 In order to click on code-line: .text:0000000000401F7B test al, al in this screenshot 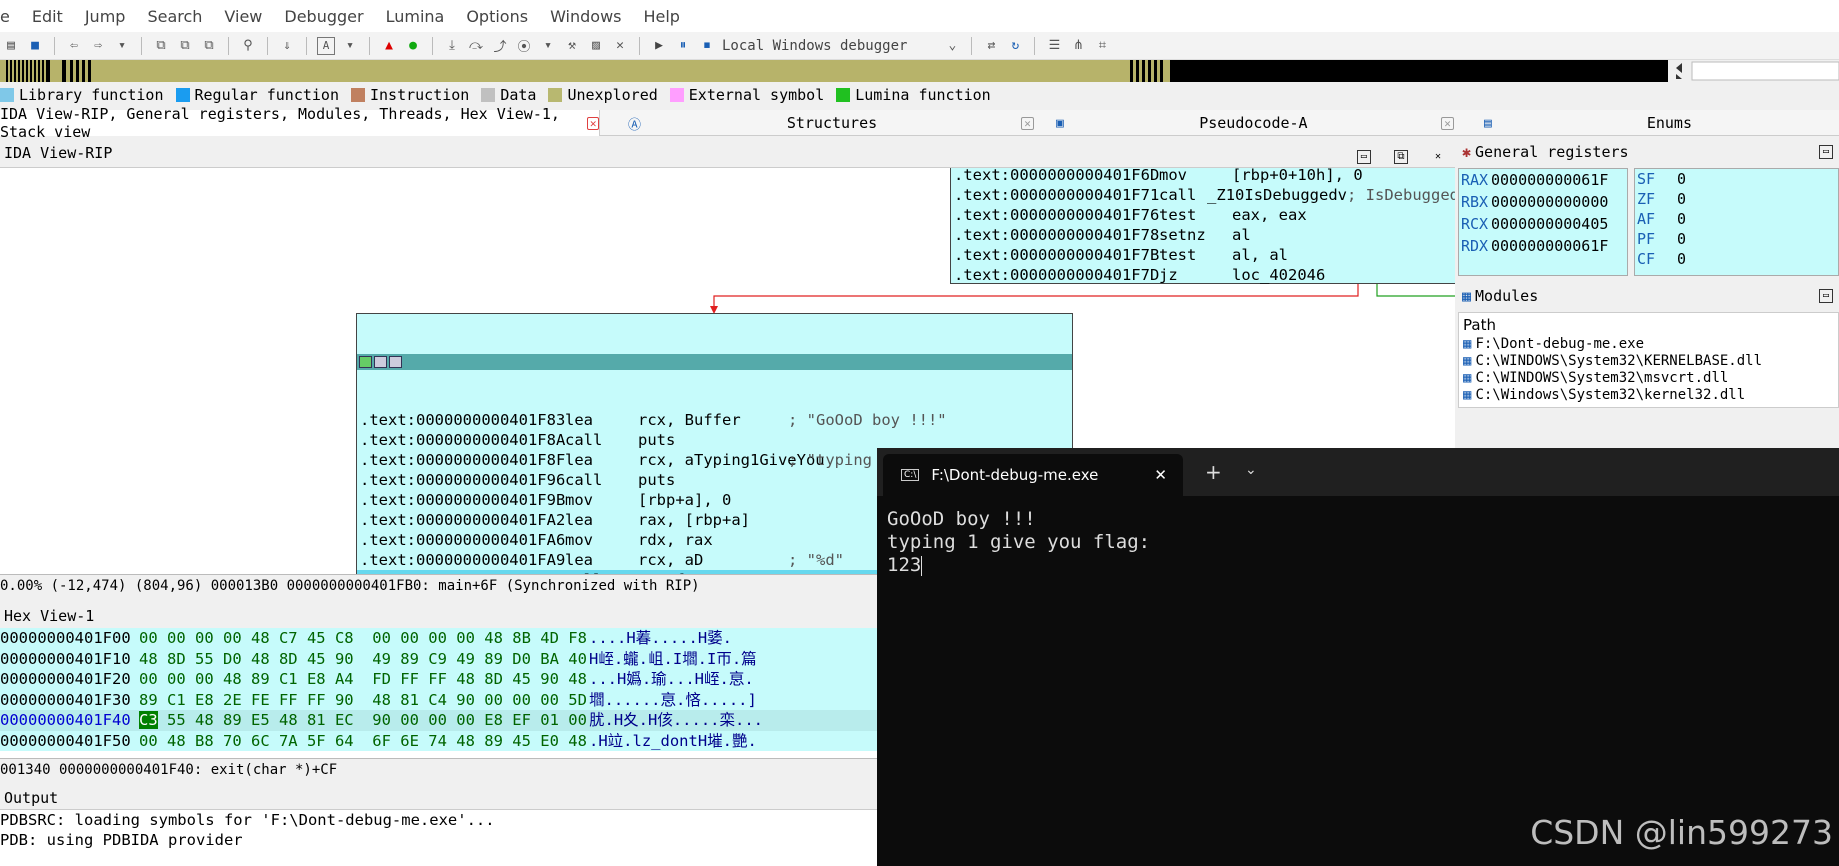, I will do `click(1203, 255)`.